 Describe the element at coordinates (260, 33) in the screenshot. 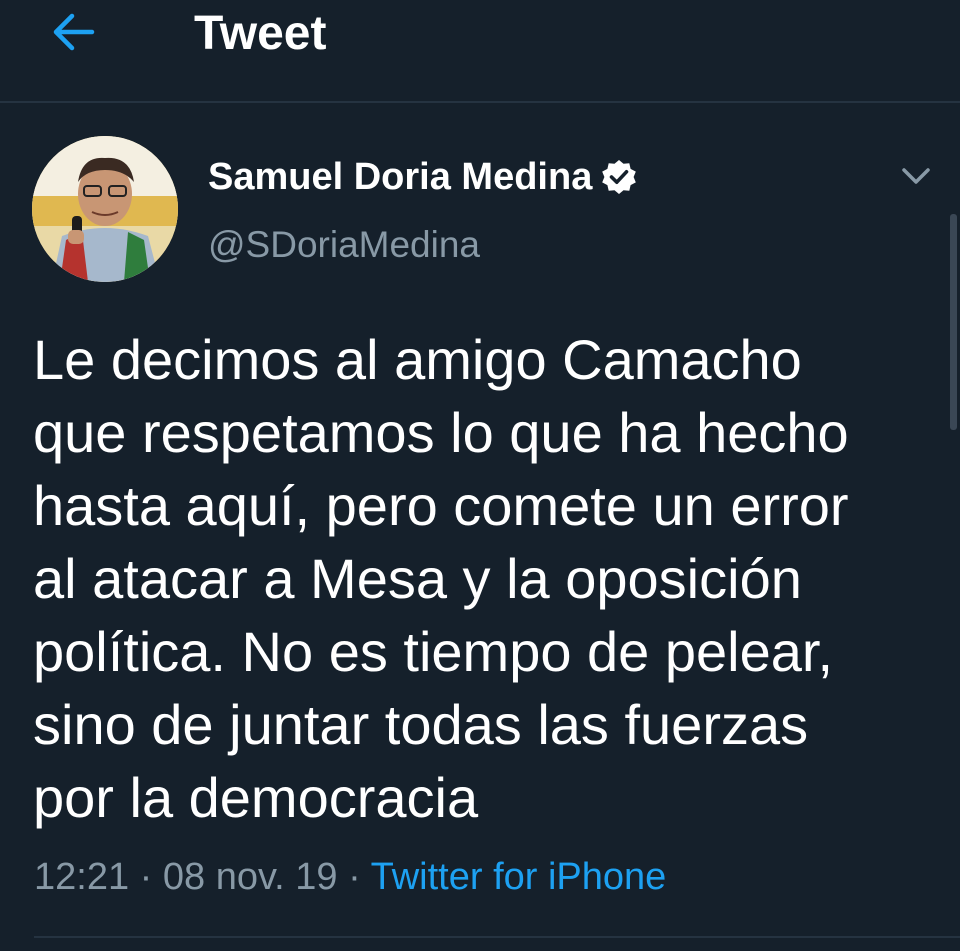

I see `page-title: Tweet` at that location.